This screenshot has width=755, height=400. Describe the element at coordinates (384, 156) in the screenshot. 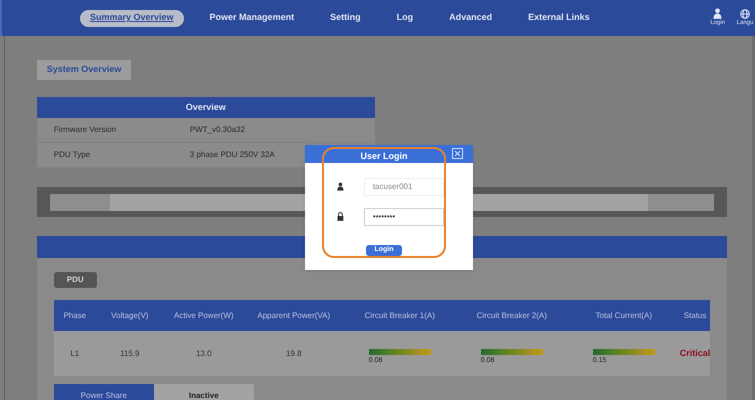

I see `dialog-title: User Login` at that location.